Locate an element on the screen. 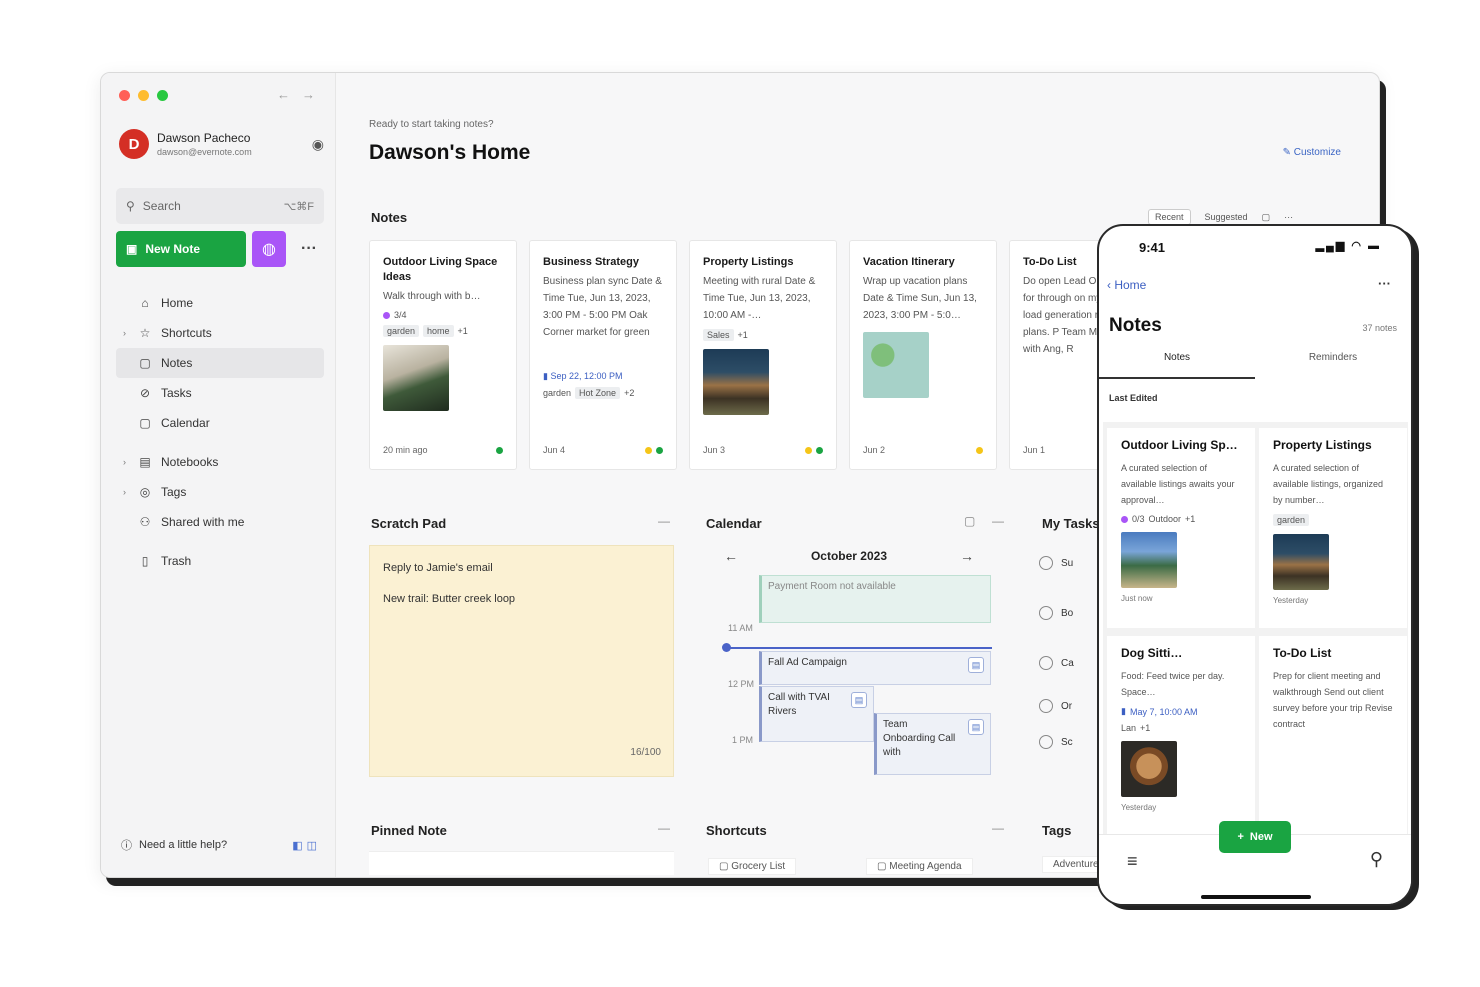  tab-reminders: Reminders is located at coordinates (1333, 365).